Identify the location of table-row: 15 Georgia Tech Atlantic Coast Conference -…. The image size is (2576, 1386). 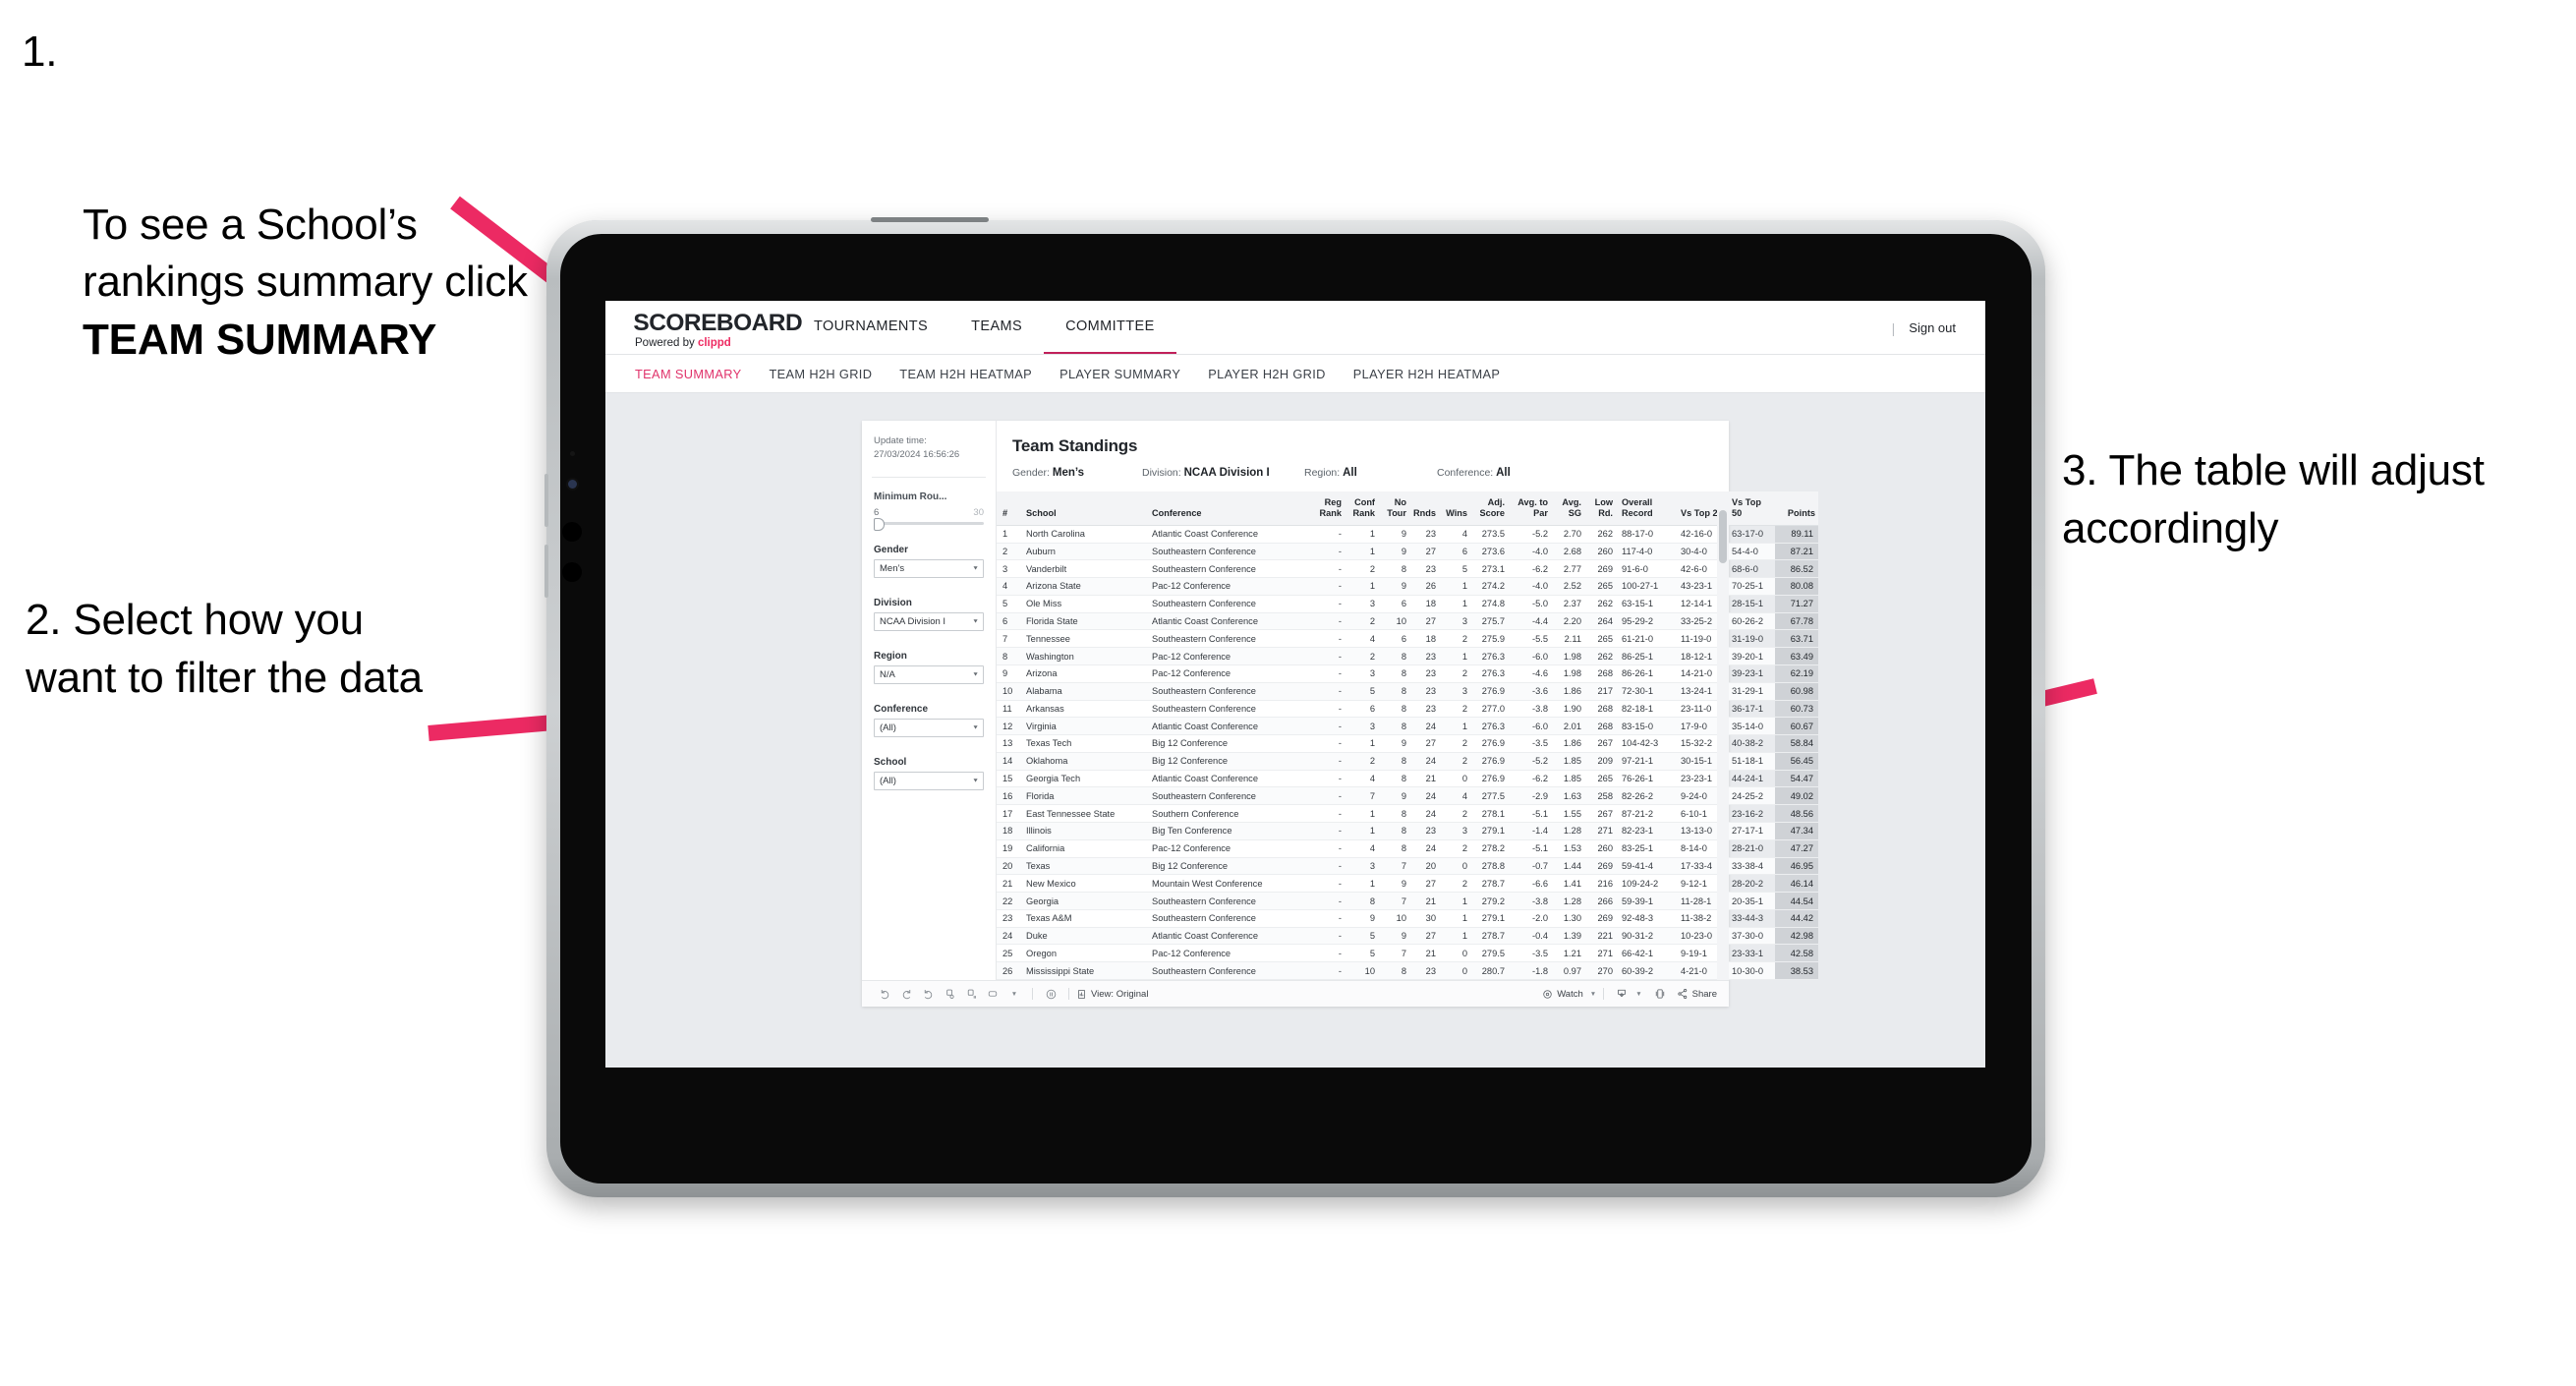
(1407, 779).